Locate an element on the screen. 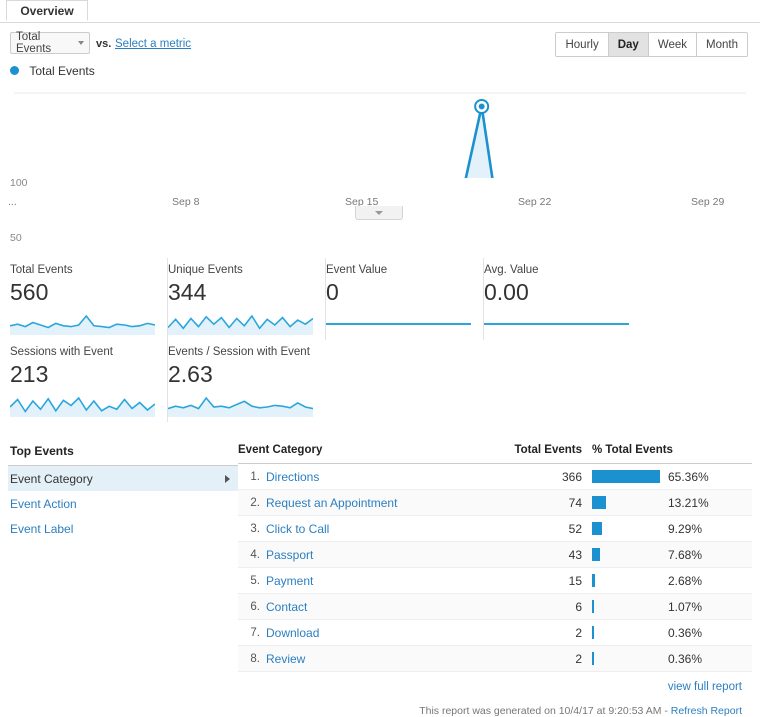 The image size is (760, 717). row-total-events: 52 is located at coordinates (531, 528).